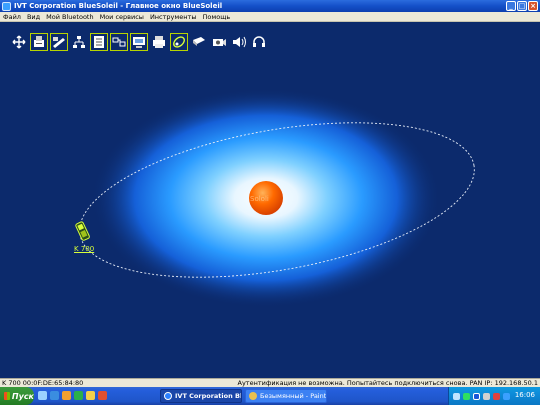 The width and height of the screenshot is (540, 405). Describe the element at coordinates (239, 42) in the screenshot. I see `audio-icon` at that location.